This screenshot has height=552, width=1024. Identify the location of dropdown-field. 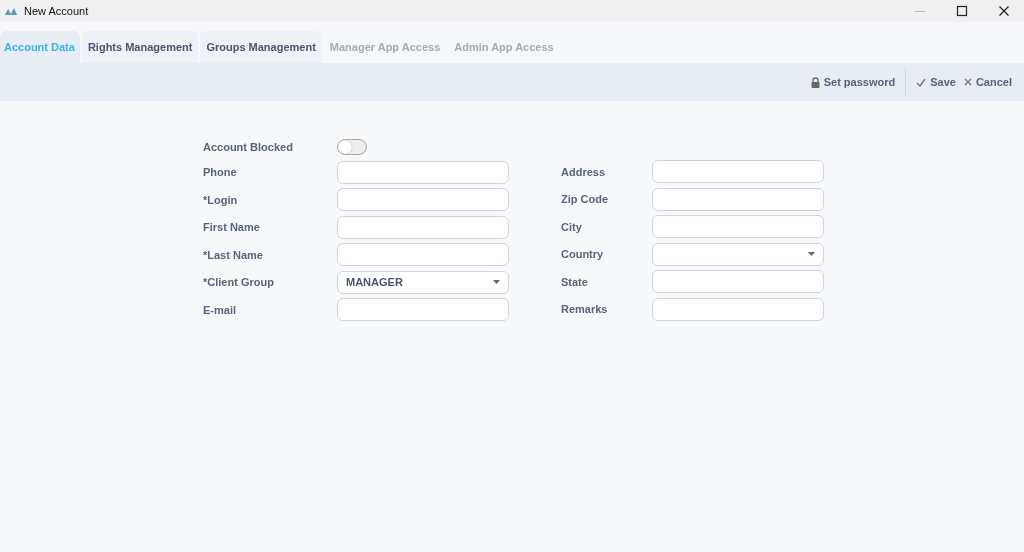
(738, 254).